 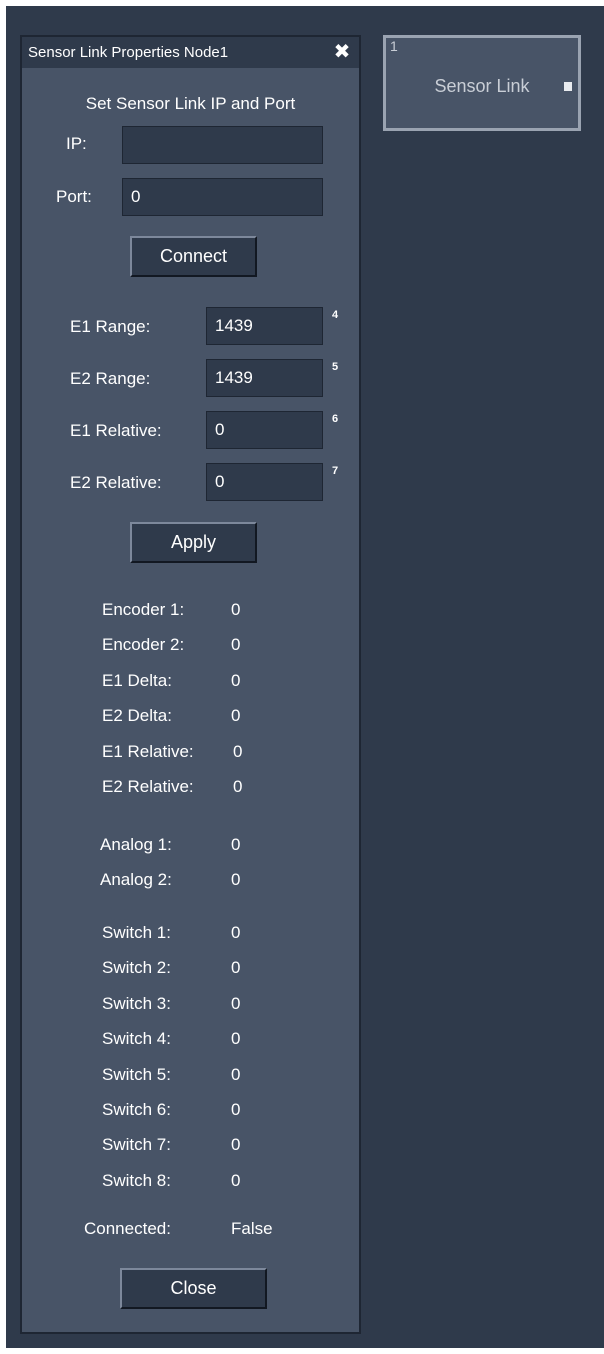 I want to click on range-field-label: E1 Range:, so click(x=110, y=326).